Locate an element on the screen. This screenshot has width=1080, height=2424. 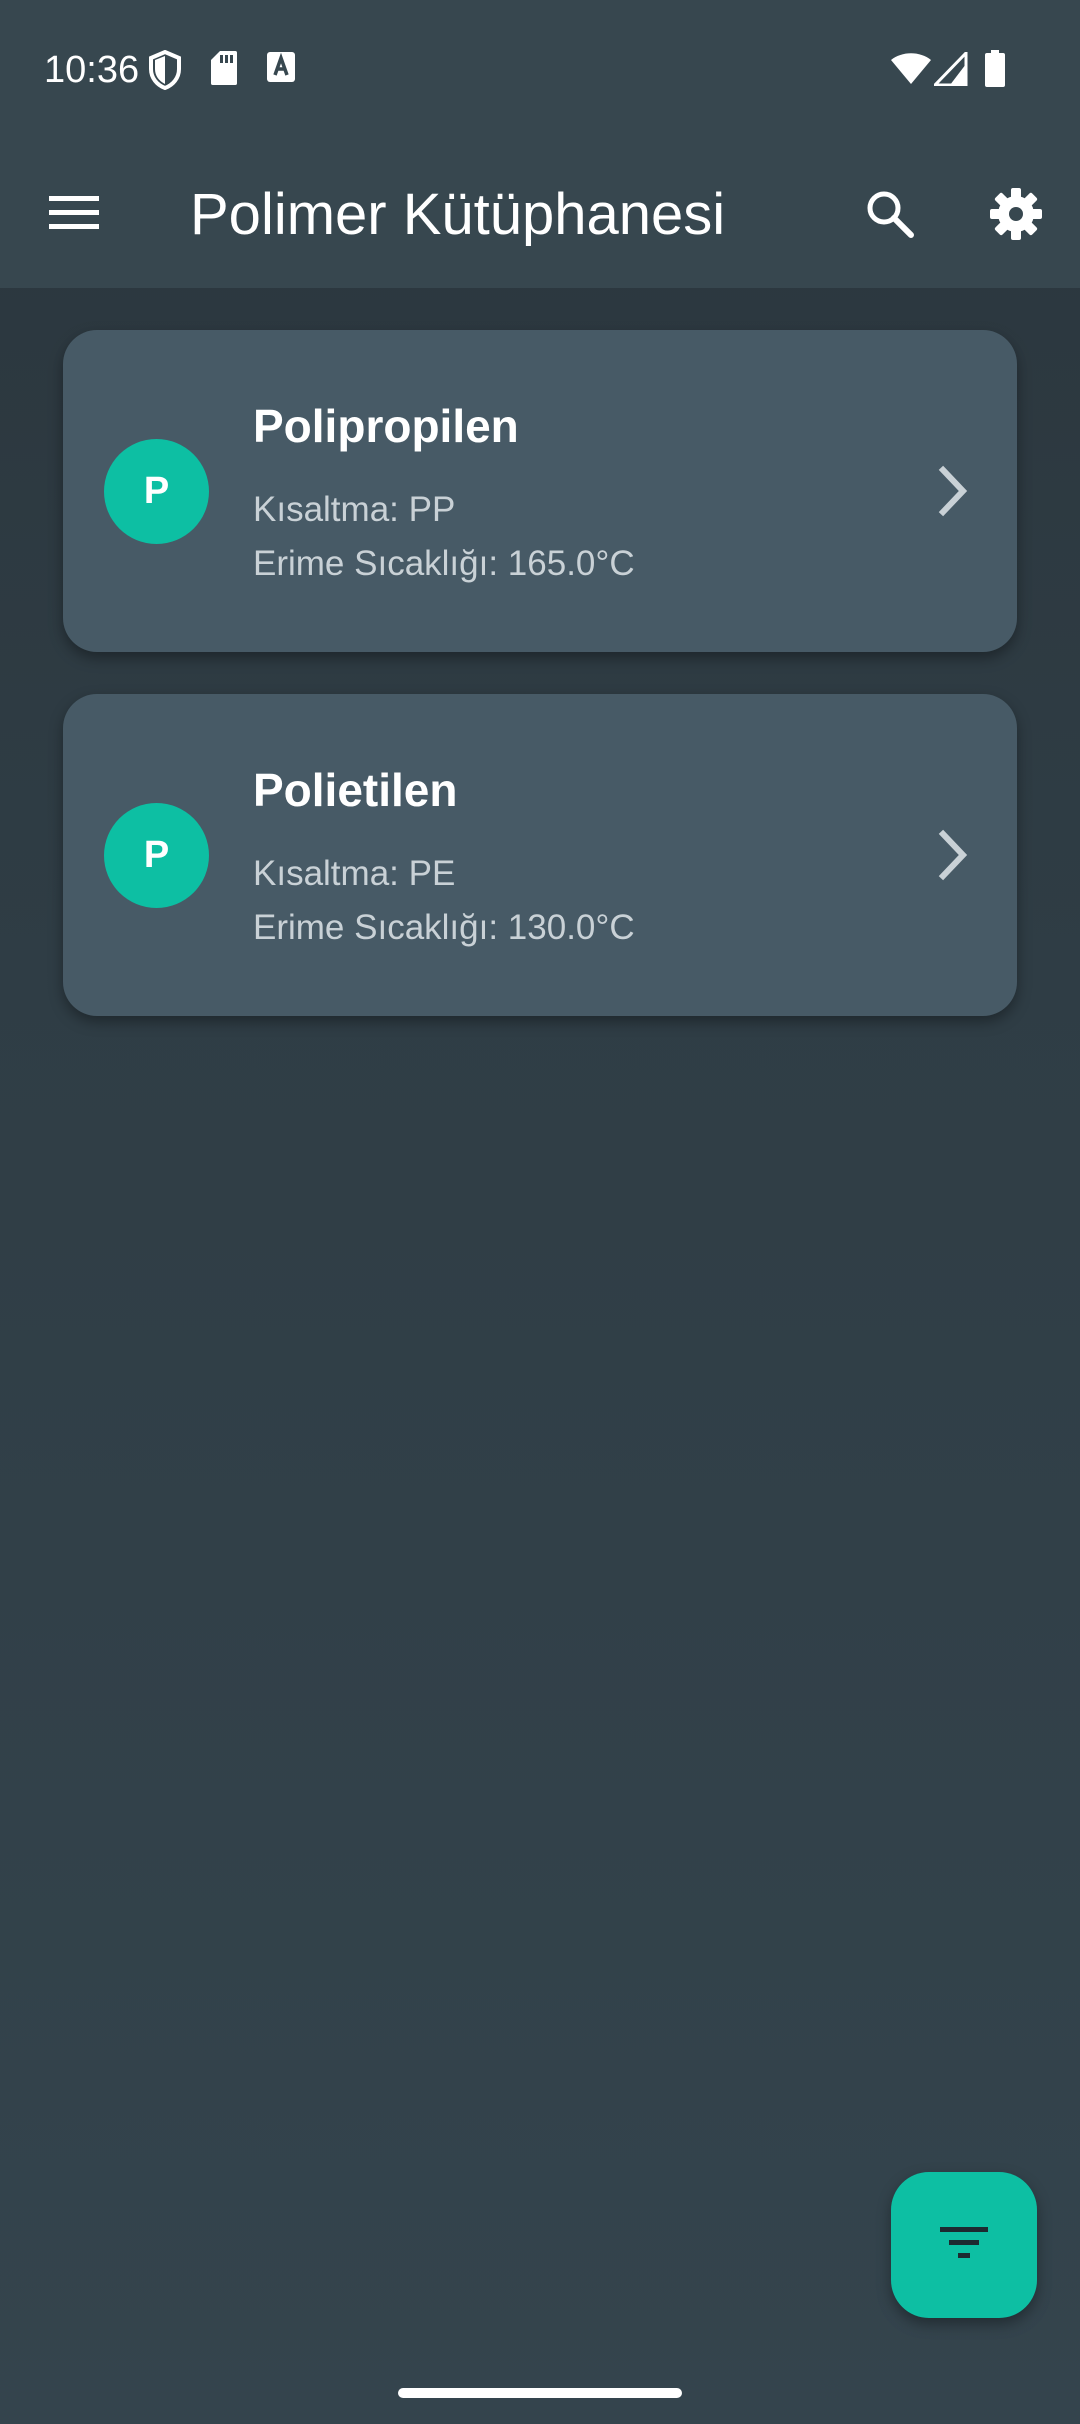
polymer-abbreviation: Kısaltma: PP is located at coordinates (354, 509).